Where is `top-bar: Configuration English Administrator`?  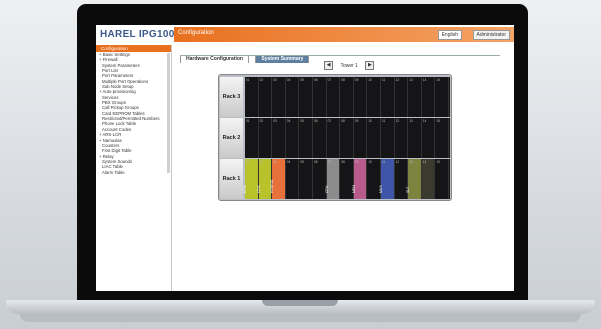 top-bar: Configuration English Administrator is located at coordinates (344, 34).